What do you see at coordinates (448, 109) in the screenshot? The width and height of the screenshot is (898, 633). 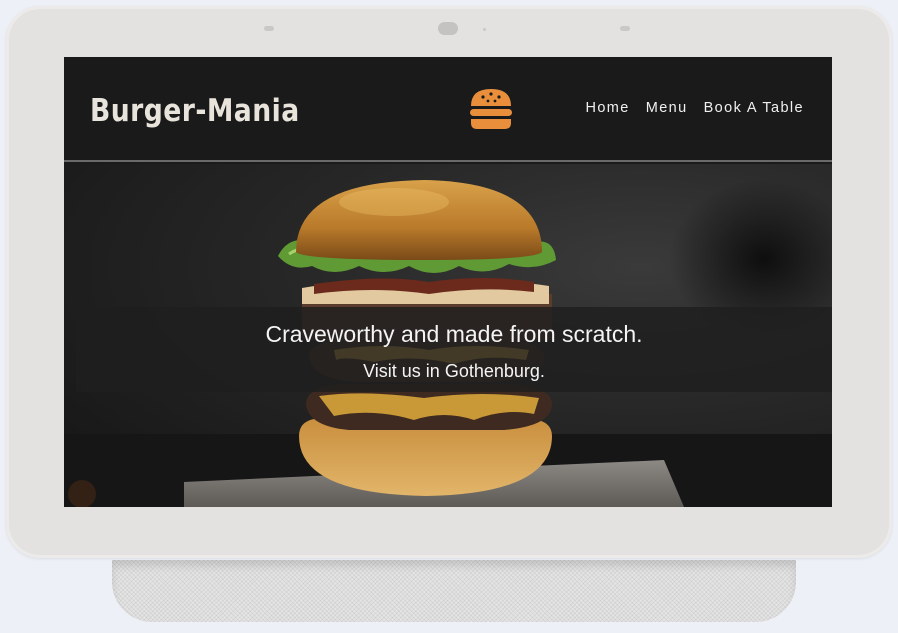 I see `site-header: Burger-Mania Home Menu Book A Table` at bounding box center [448, 109].